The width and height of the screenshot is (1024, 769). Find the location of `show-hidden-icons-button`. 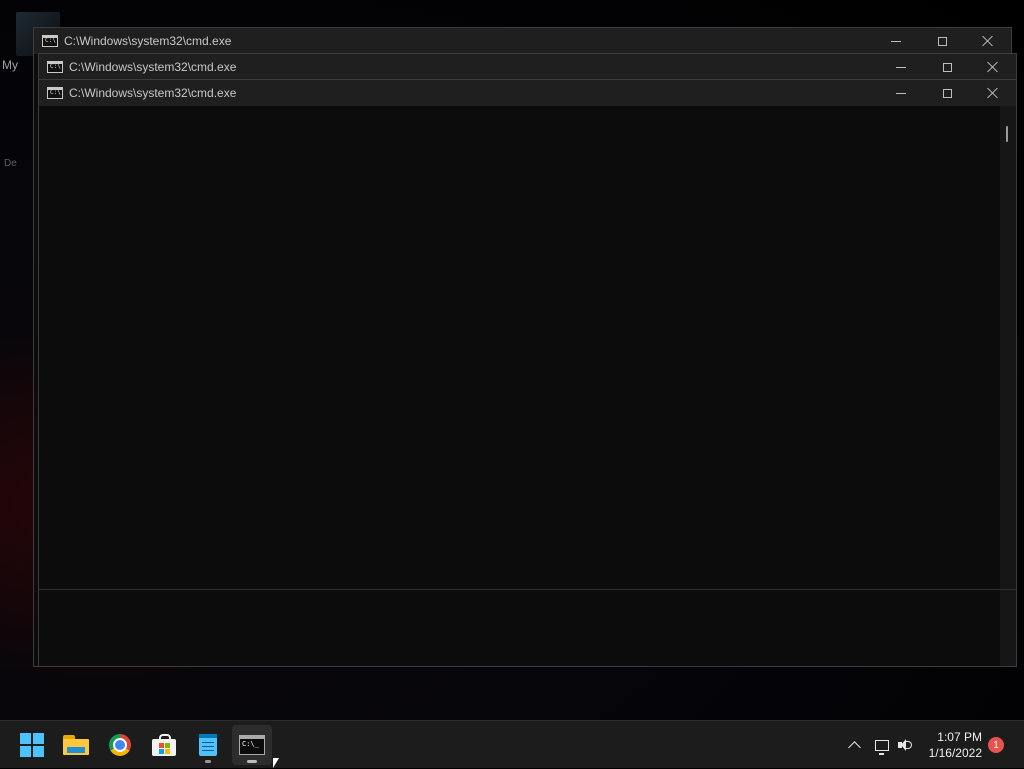

show-hidden-icons-button is located at coordinates (854, 745).